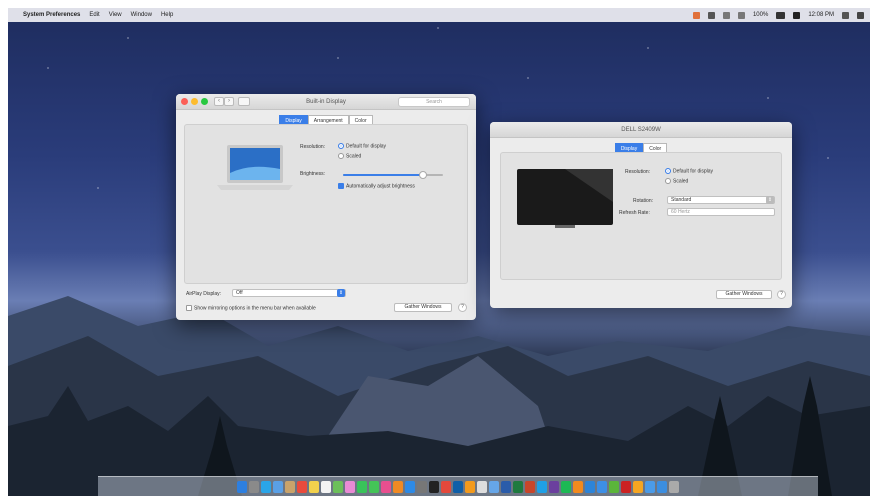 Image resolution: width=870 pixels, height=496 pixels. Describe the element at coordinates (423, 175) in the screenshot. I see `brightness-knob` at that location.